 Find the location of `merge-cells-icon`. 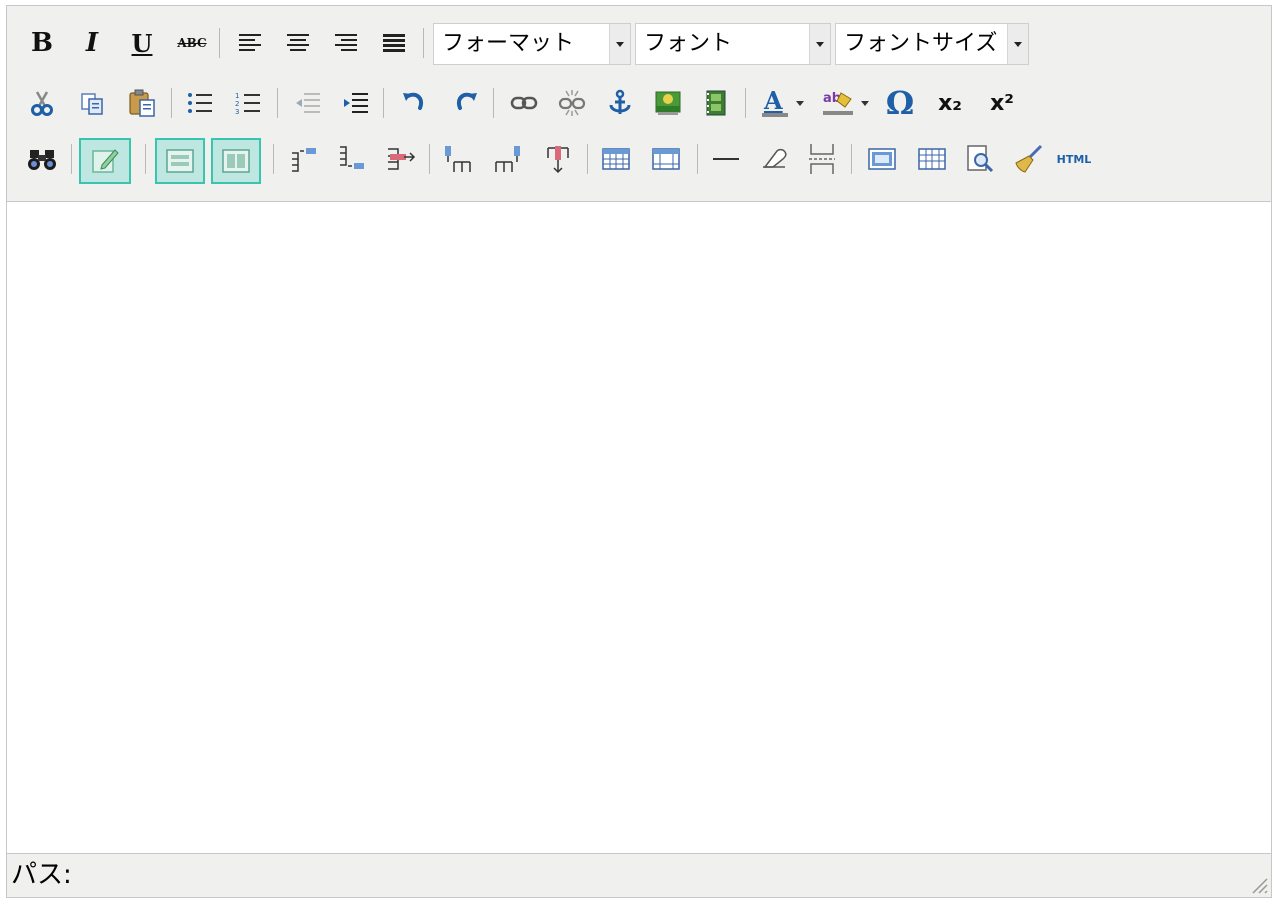

merge-cells-icon is located at coordinates (666, 159).